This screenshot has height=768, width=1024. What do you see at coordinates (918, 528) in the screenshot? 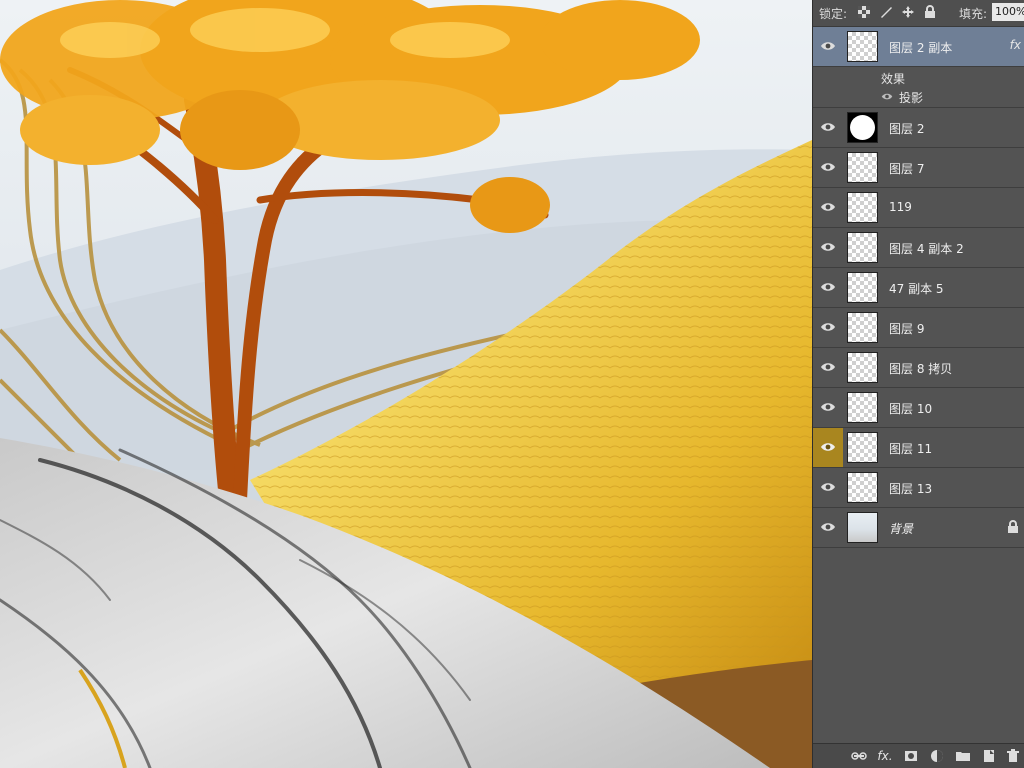
I see `layer-row-background: 背景` at bounding box center [918, 528].